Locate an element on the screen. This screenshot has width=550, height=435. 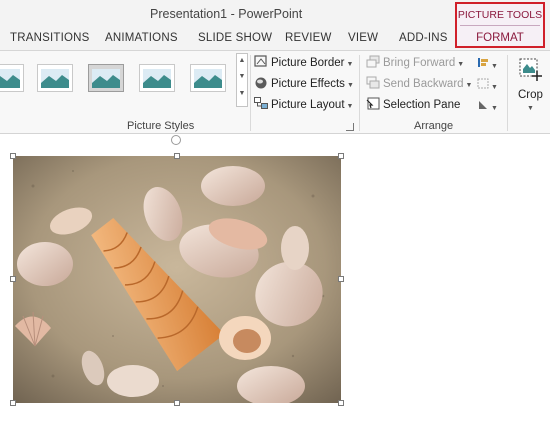
align-button: ▼ is located at coordinates (487, 64).